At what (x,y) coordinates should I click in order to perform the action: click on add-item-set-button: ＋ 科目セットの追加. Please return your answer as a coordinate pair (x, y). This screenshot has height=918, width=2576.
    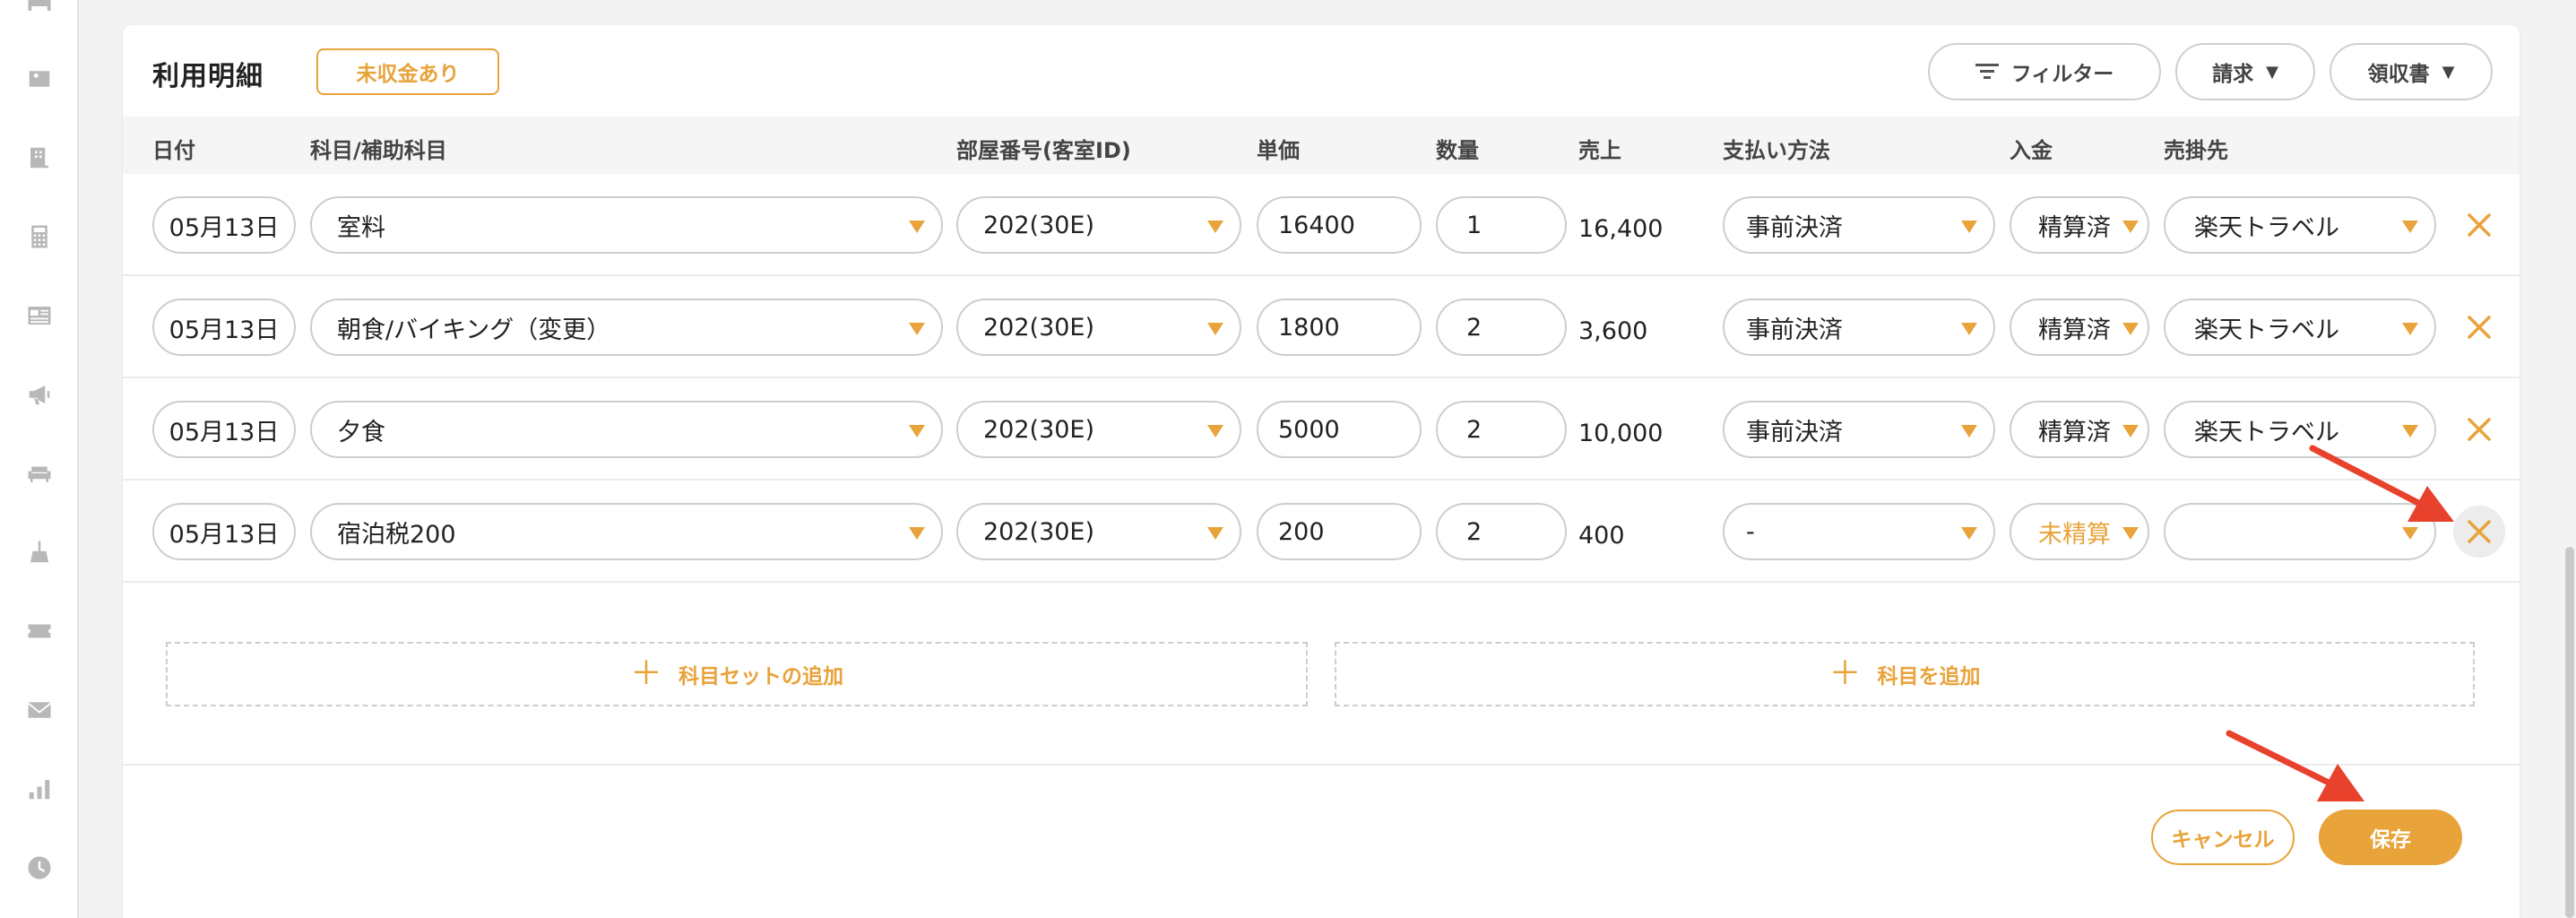
    Looking at the image, I should click on (737, 674).